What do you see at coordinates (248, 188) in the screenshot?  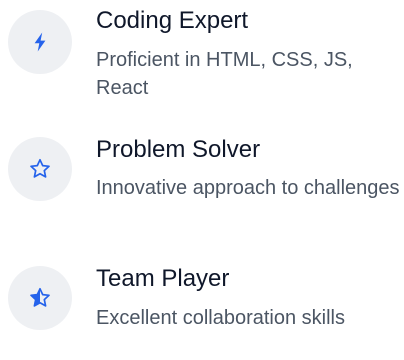 I see `skill-description: Innovative approach to challenges` at bounding box center [248, 188].